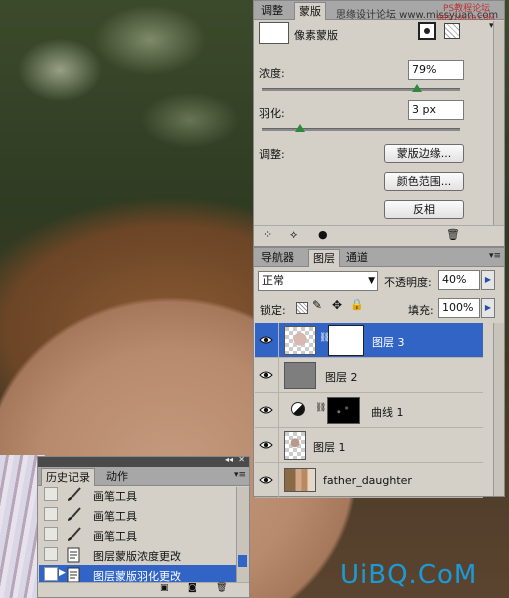 This screenshot has height=598, width=509. Describe the element at coordinates (272, 73) in the screenshot. I see `density-label: 浓度:` at that location.